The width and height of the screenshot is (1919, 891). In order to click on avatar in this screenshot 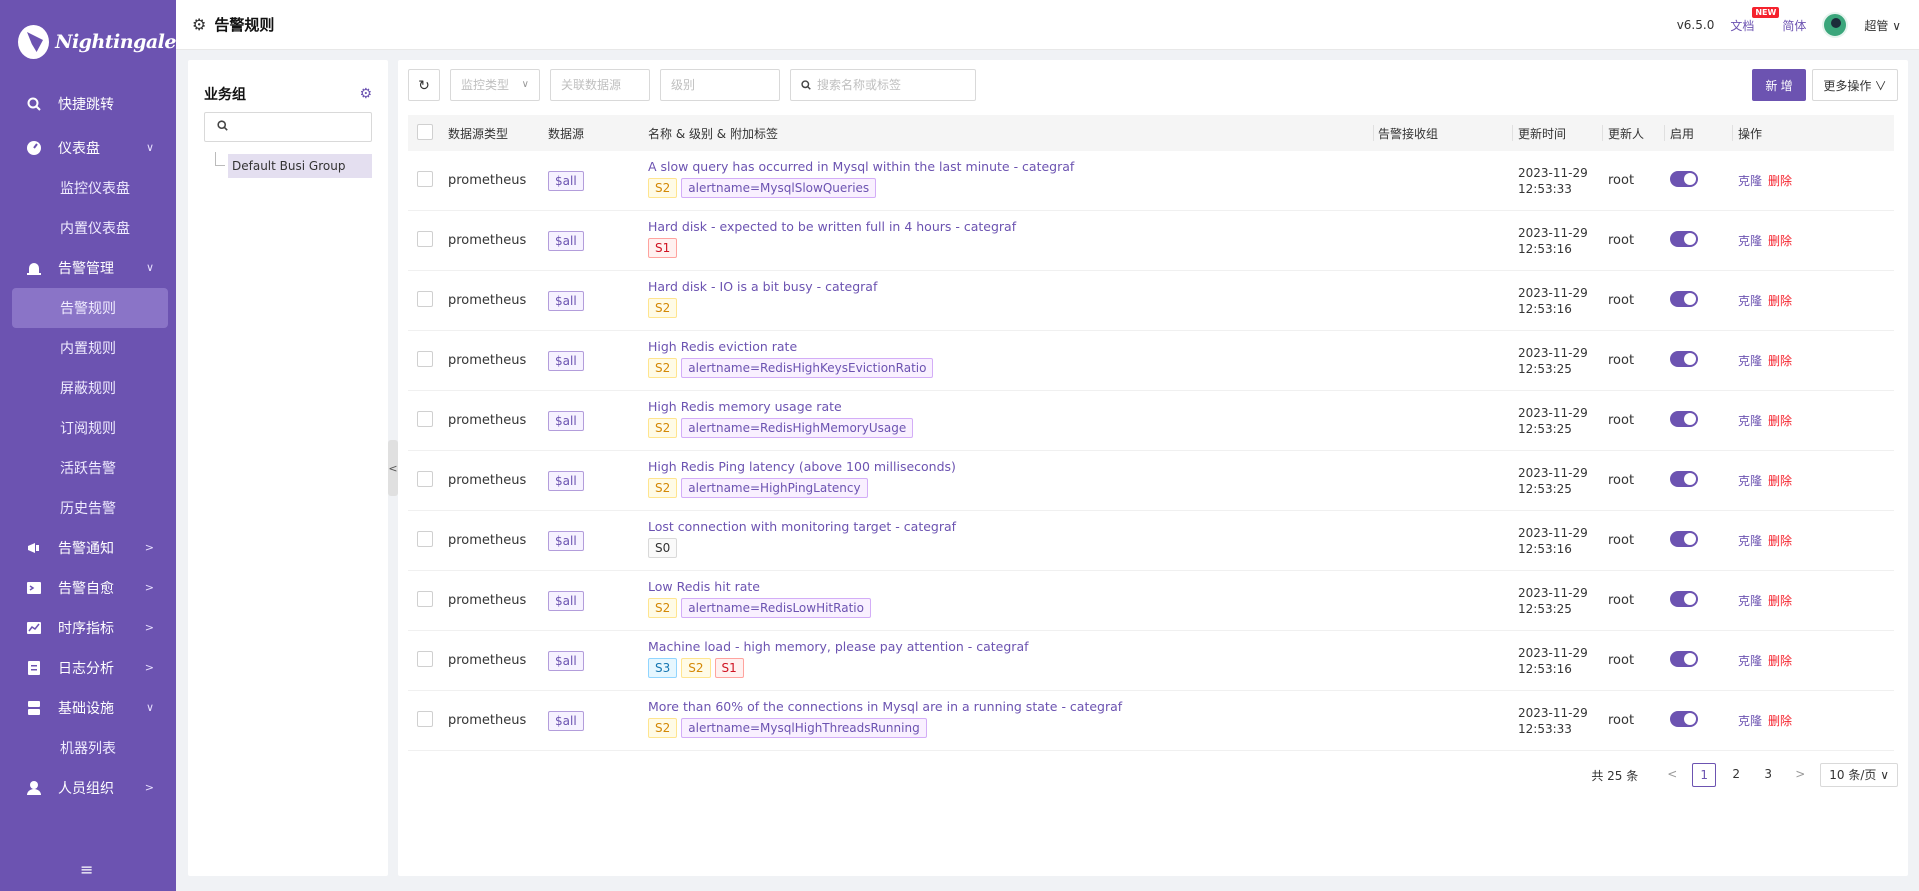, I will do `click(1835, 25)`.